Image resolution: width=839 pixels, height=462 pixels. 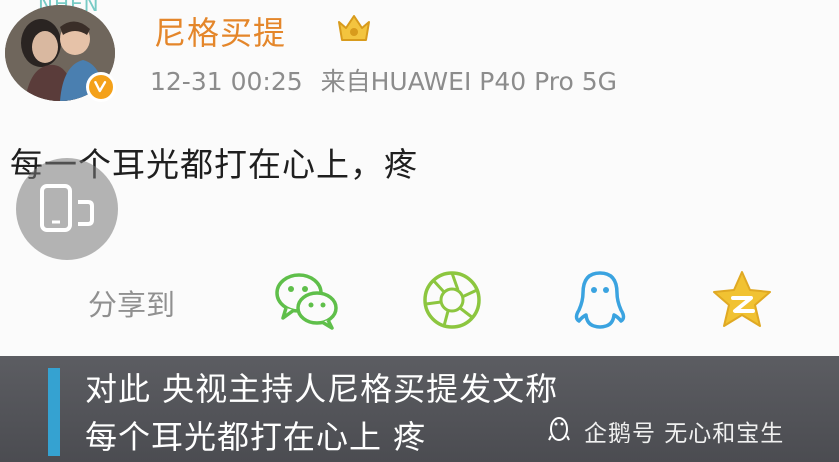 What do you see at coordinates (559, 428) in the screenshot?
I see `penguin-icon` at bounding box center [559, 428].